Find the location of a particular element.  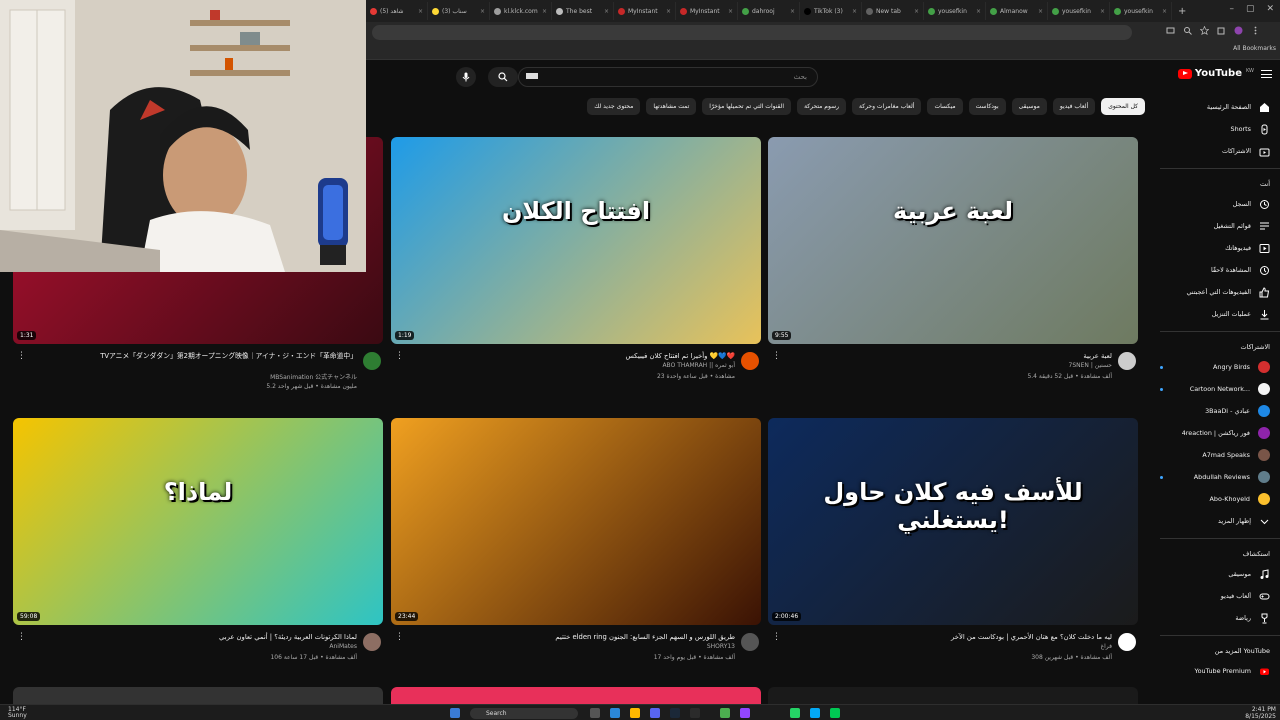

filter-chip: رسوم متحركة is located at coordinates (821, 106).